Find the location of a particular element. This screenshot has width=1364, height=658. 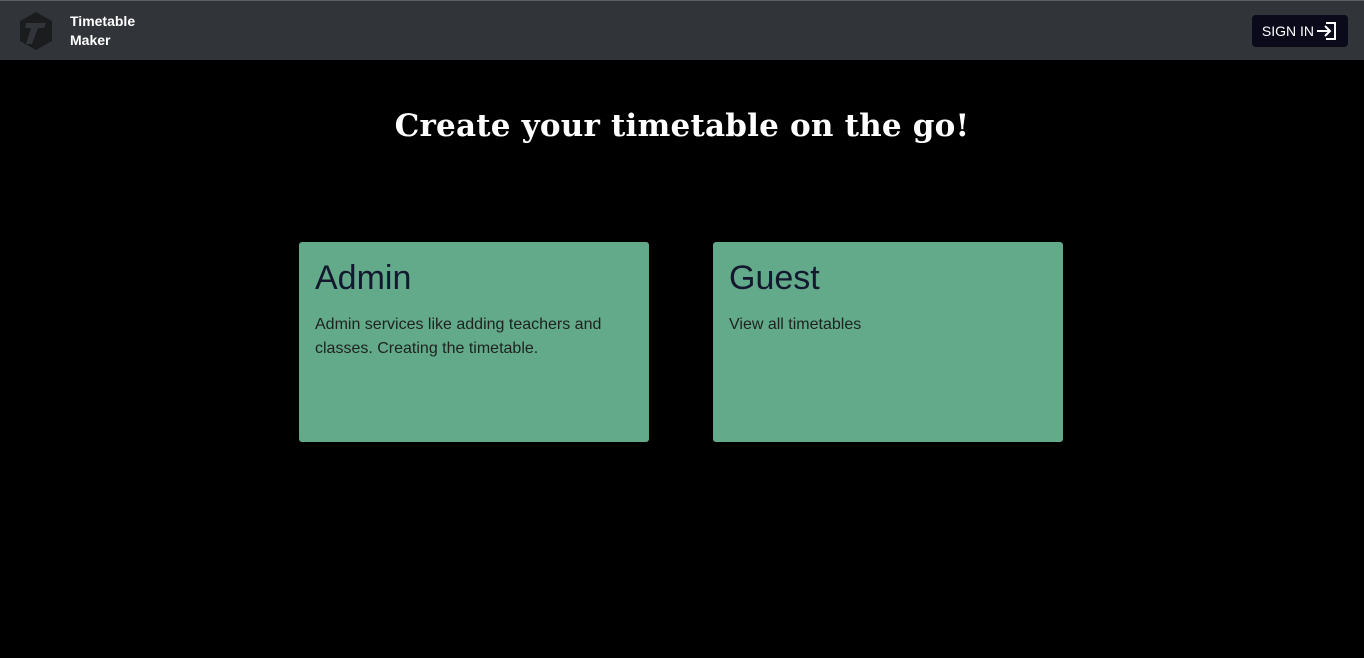

brand-name-line1: Timetable is located at coordinates (103, 21).